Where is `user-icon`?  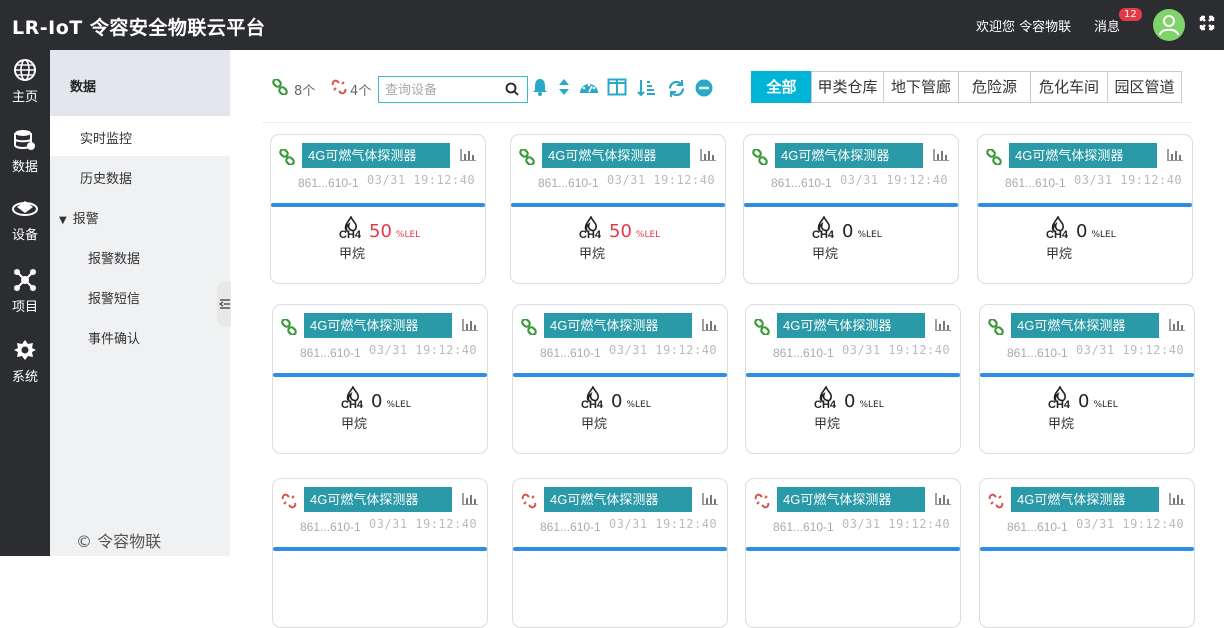
user-icon is located at coordinates (1169, 25).